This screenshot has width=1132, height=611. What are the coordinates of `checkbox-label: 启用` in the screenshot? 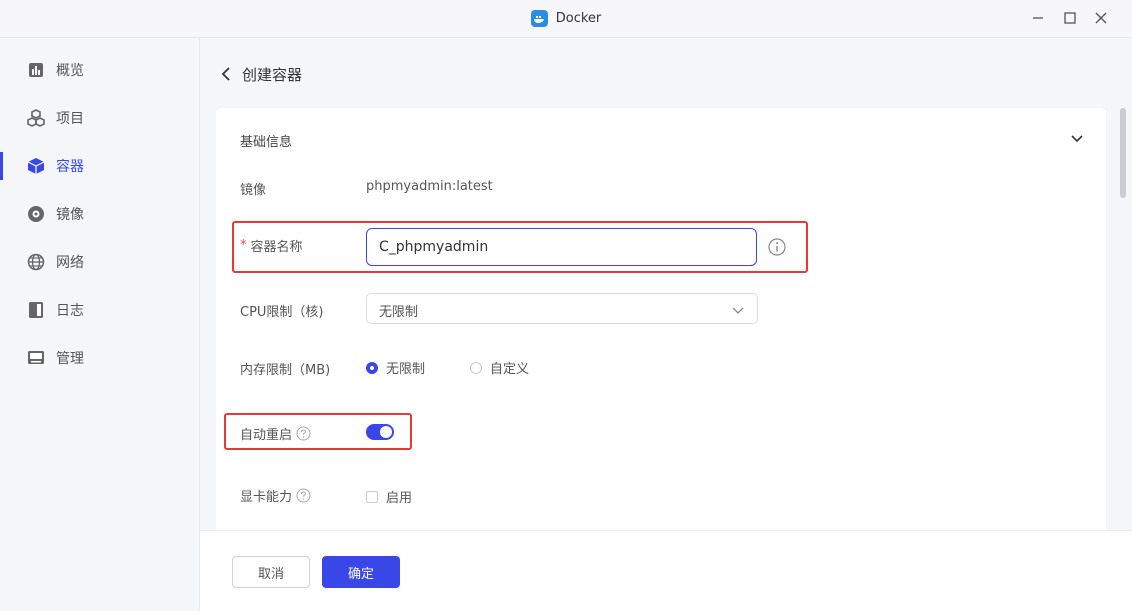 It's located at (399, 498).